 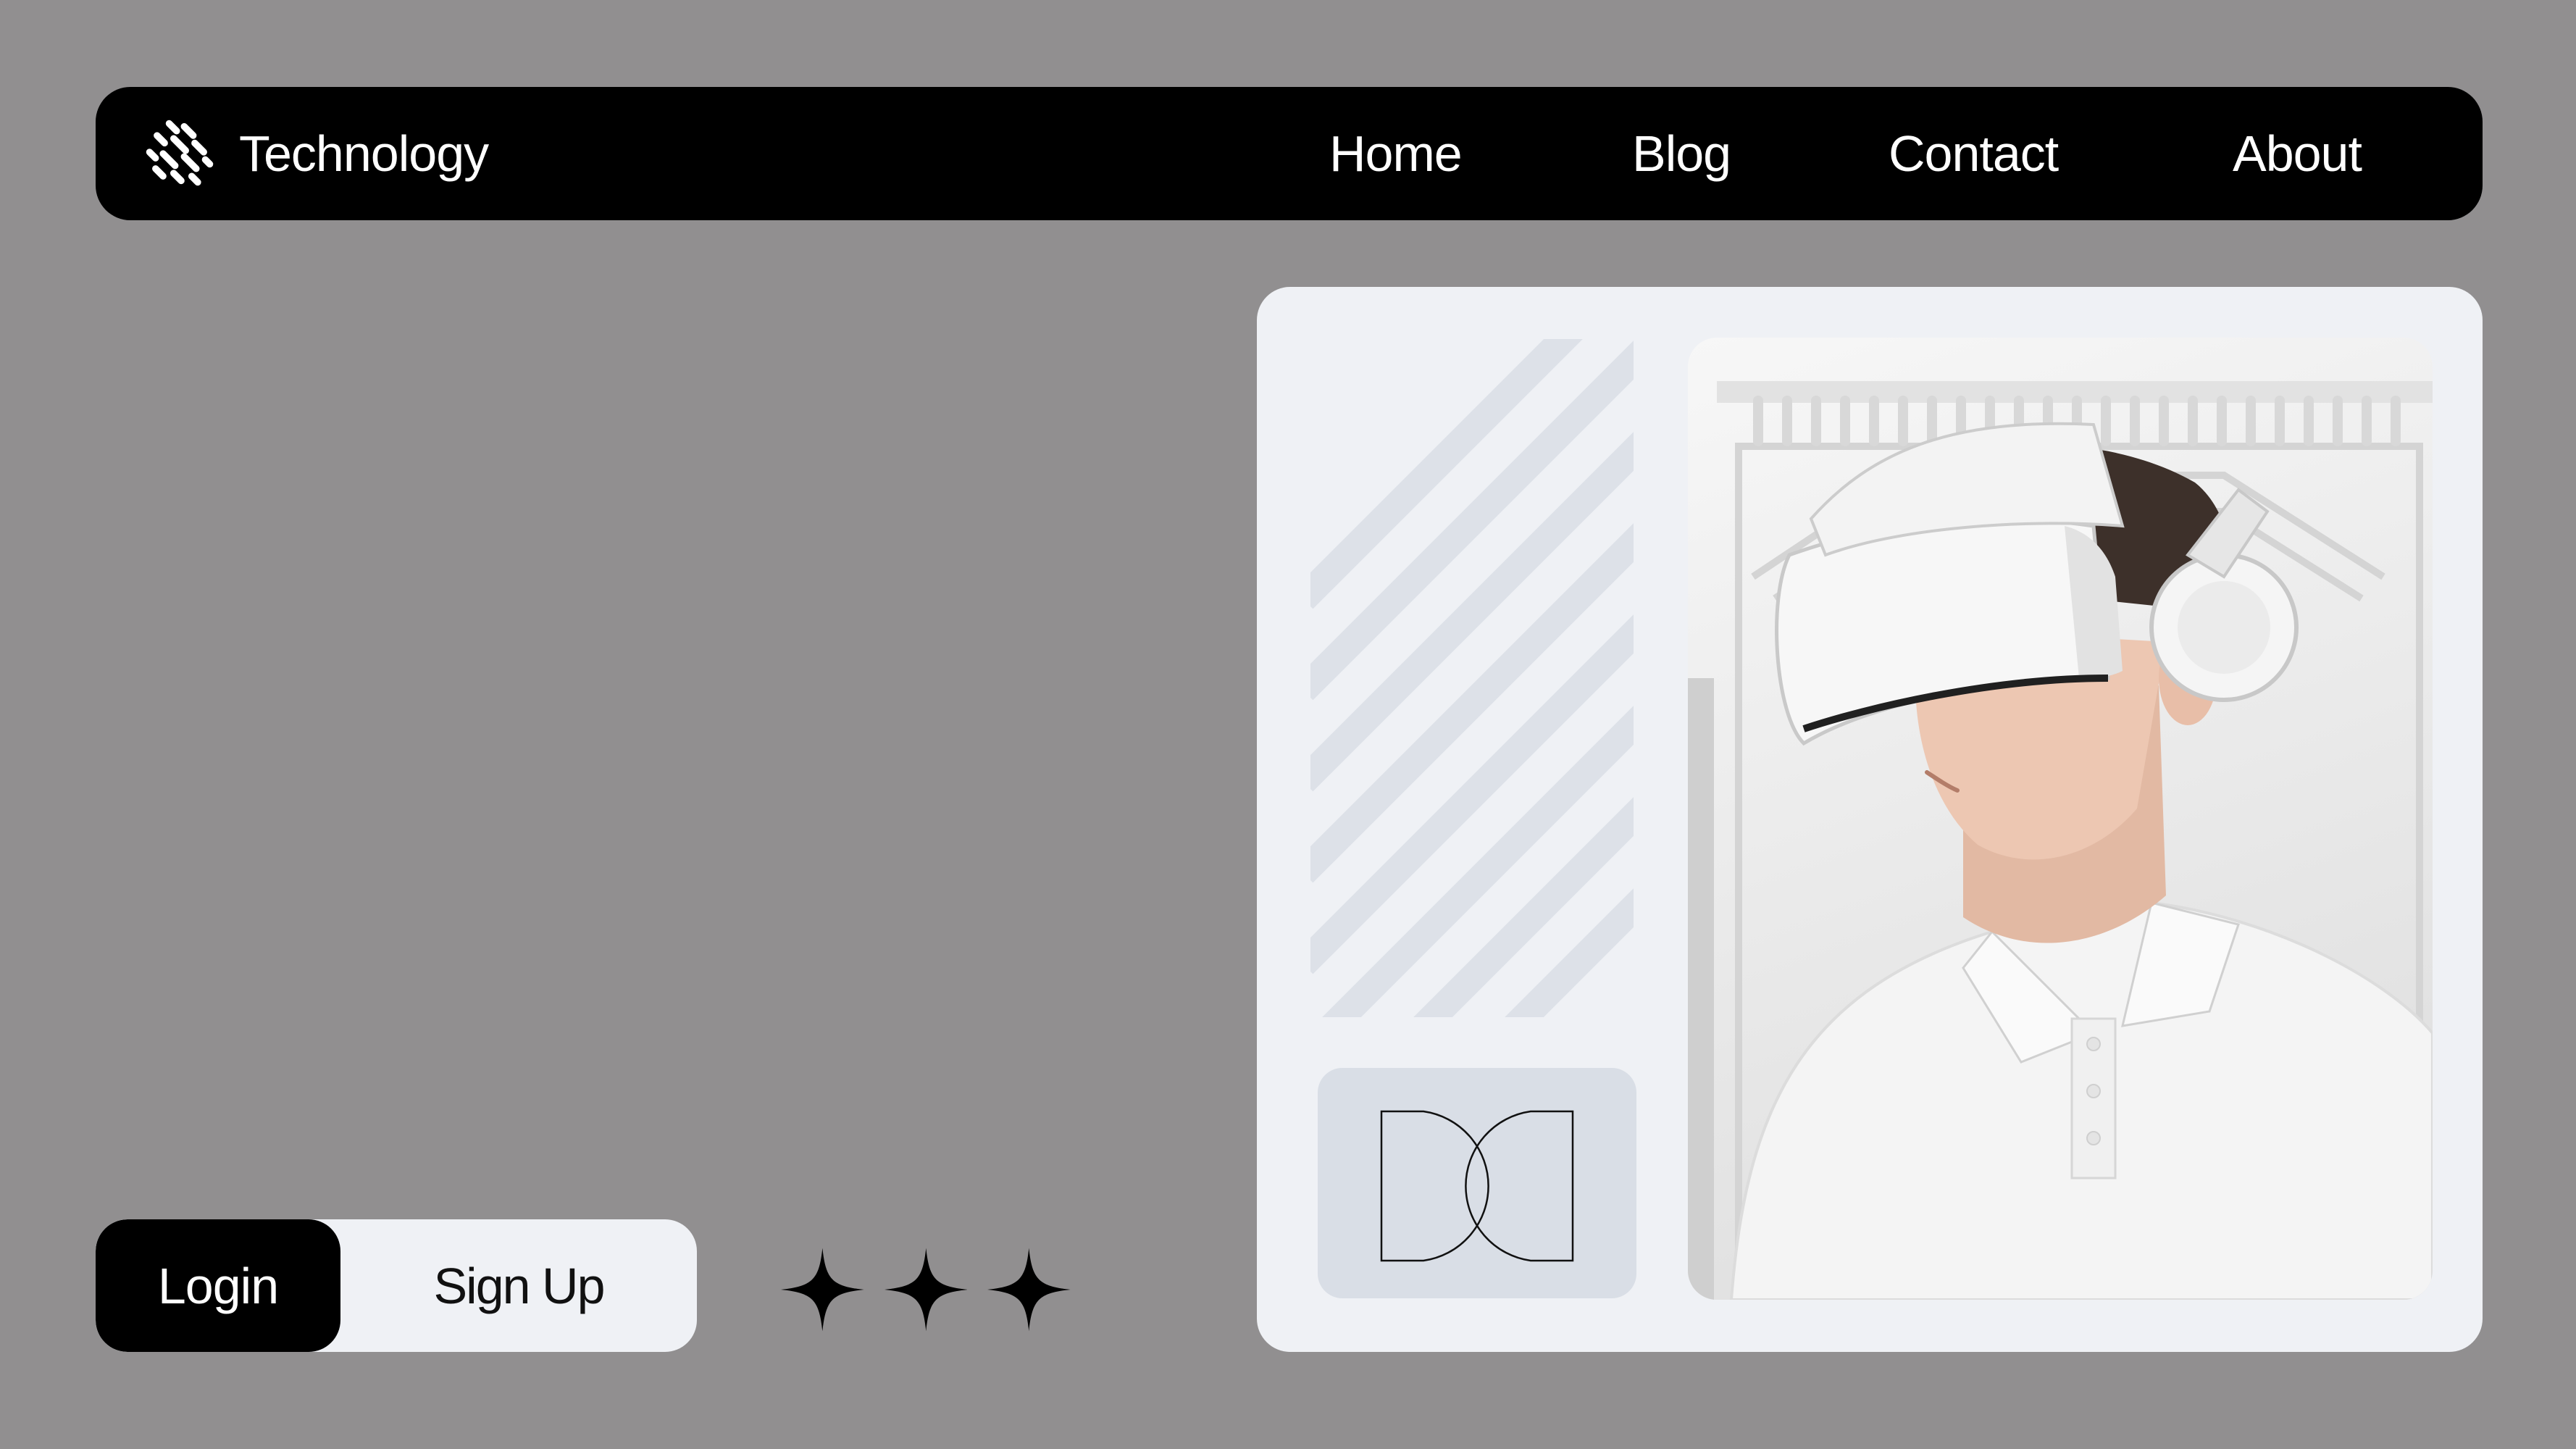 I want to click on brand-name: Technology, so click(x=364, y=153).